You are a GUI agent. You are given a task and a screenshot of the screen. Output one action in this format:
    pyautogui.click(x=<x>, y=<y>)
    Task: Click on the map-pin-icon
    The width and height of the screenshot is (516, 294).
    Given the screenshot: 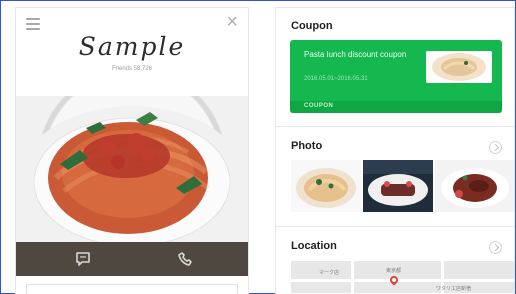 What is the action you would take?
    pyautogui.click(x=394, y=280)
    